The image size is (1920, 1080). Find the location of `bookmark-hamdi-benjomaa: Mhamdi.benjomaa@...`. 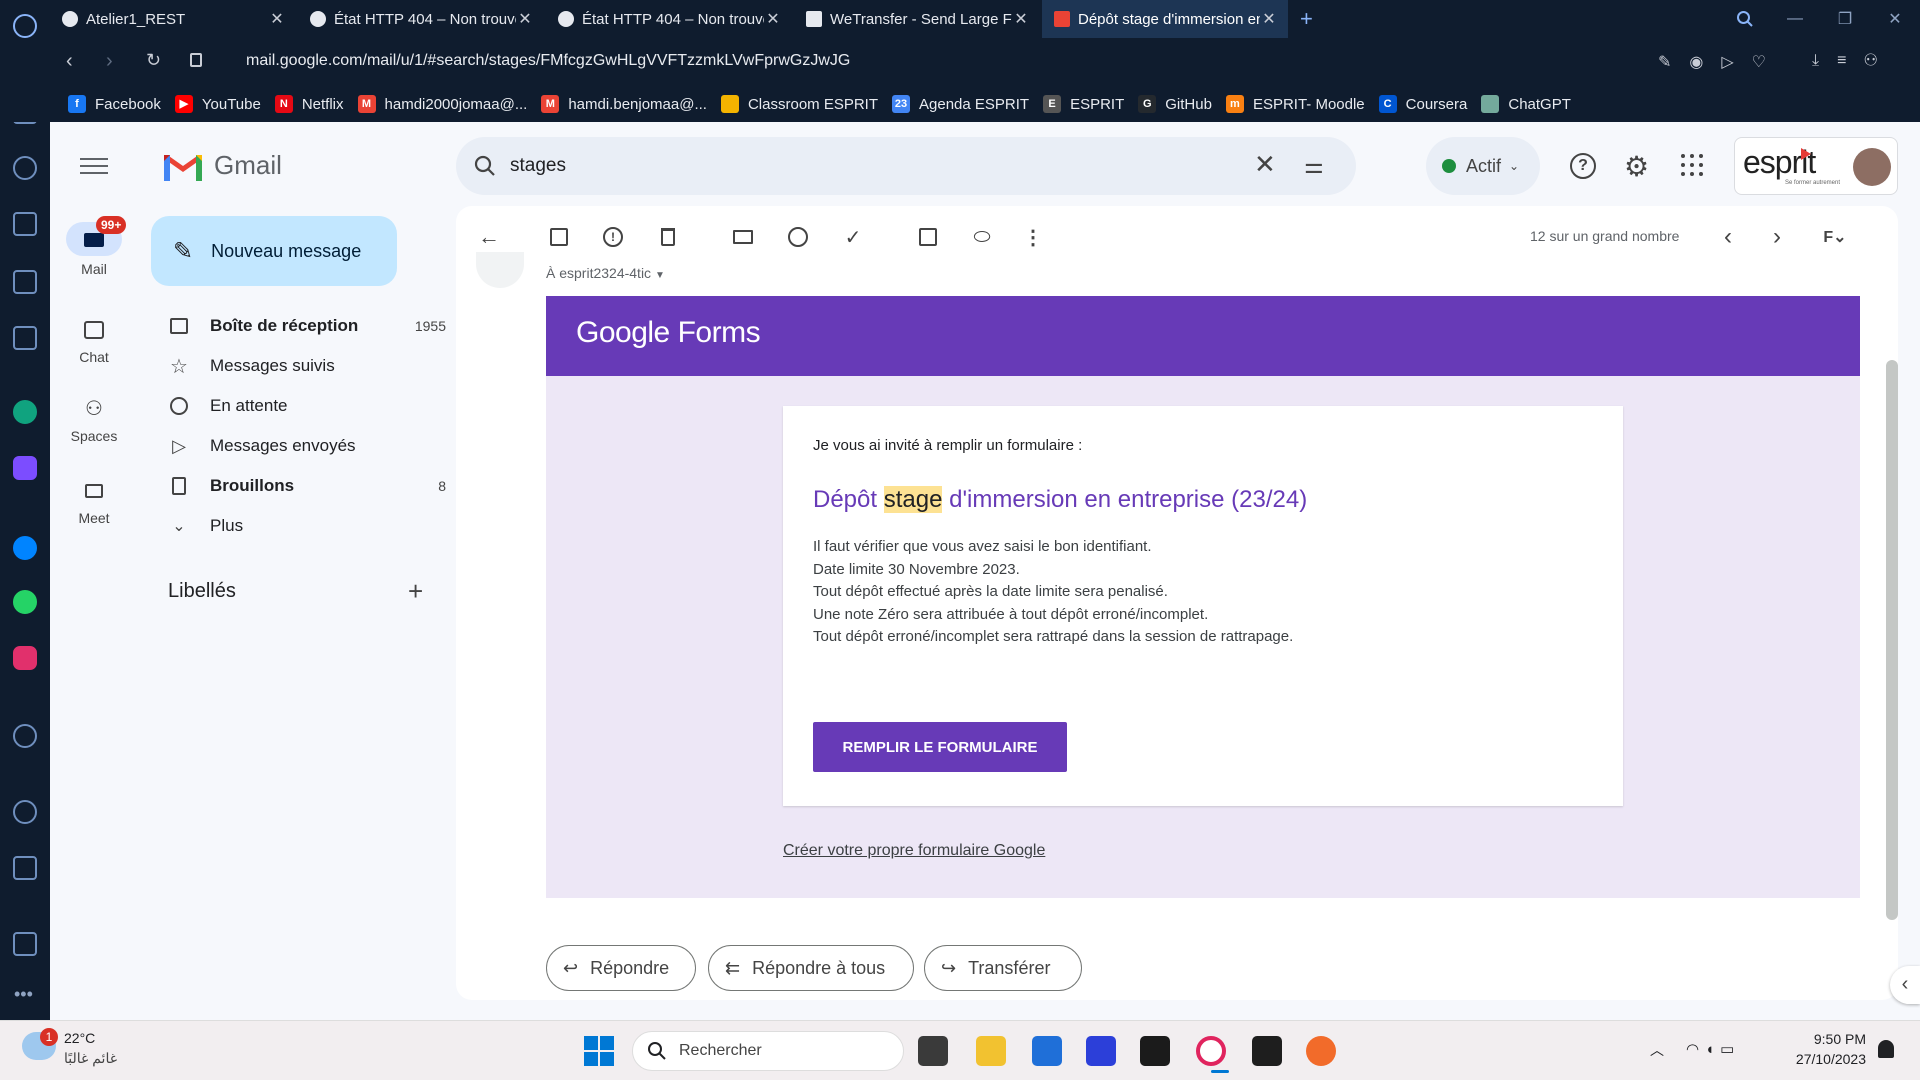

bookmark-hamdi-benjomaa: Mhamdi.benjomaa@... is located at coordinates (624, 104).